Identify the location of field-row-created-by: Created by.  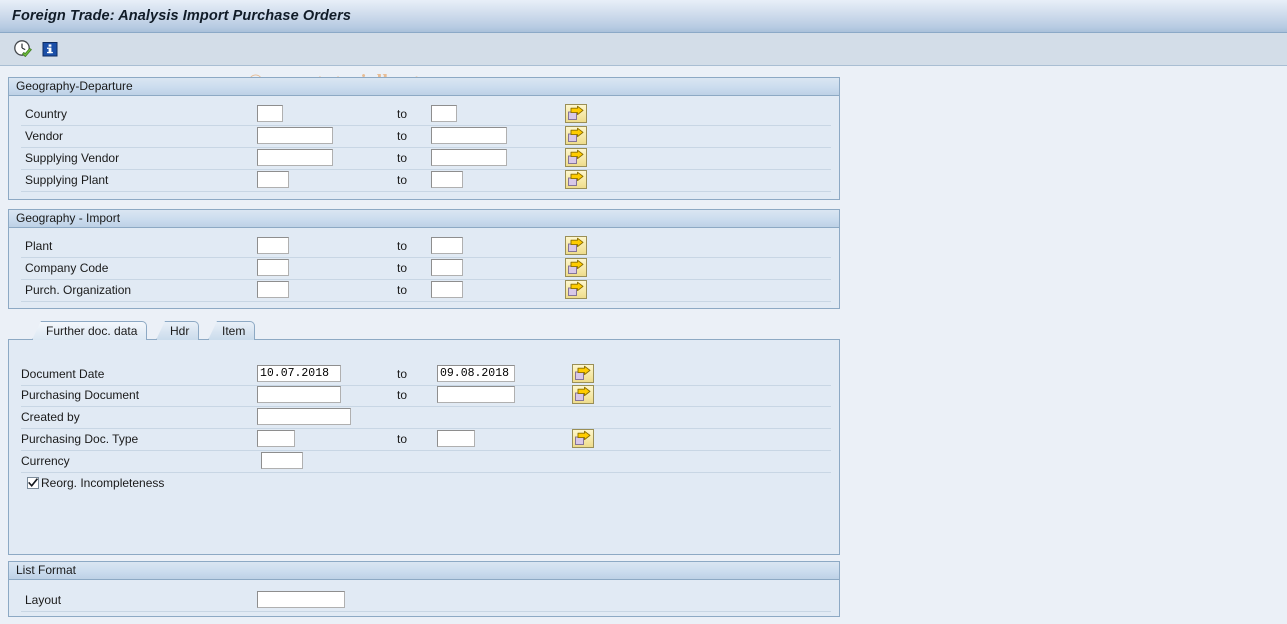
(424, 418).